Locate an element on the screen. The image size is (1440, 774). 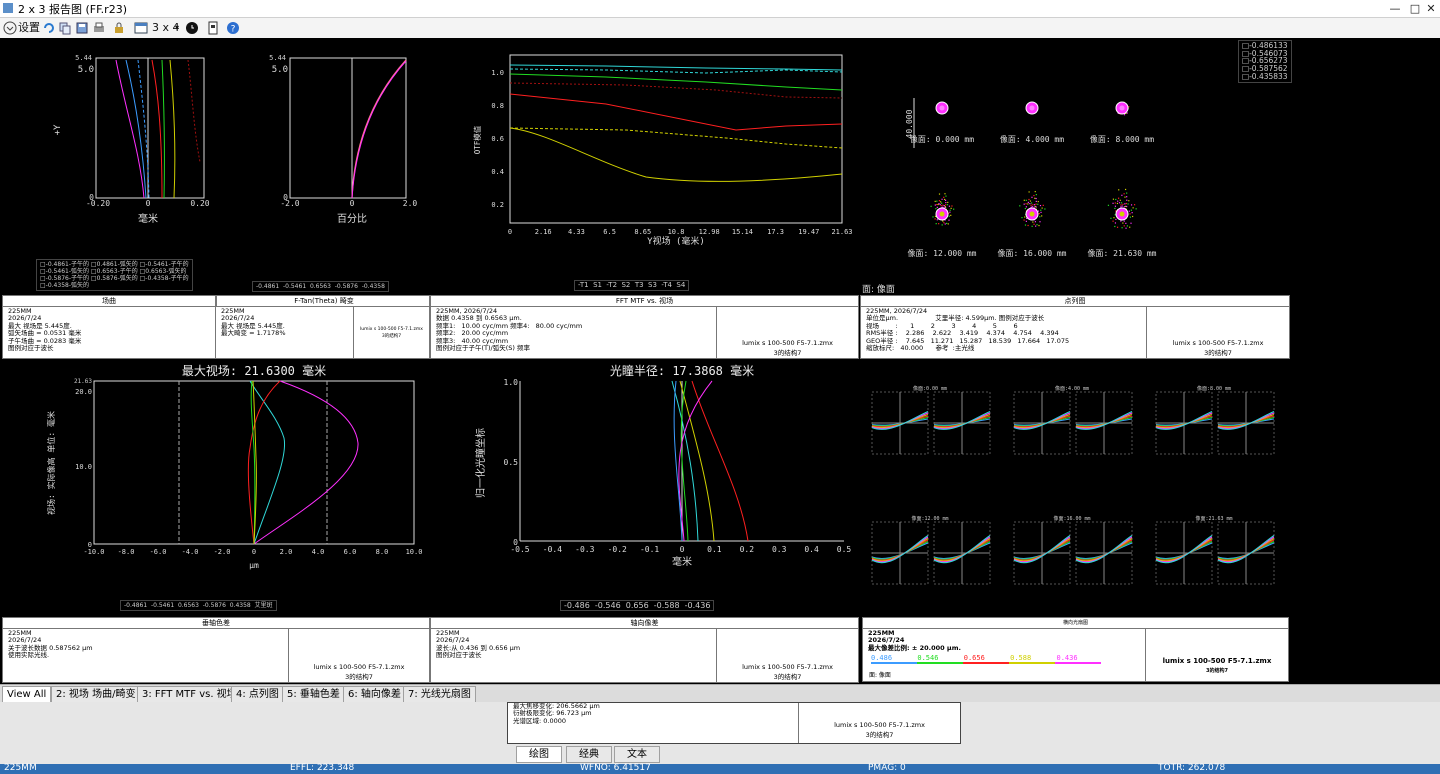
copy-icon is located at coordinates (65, 28).